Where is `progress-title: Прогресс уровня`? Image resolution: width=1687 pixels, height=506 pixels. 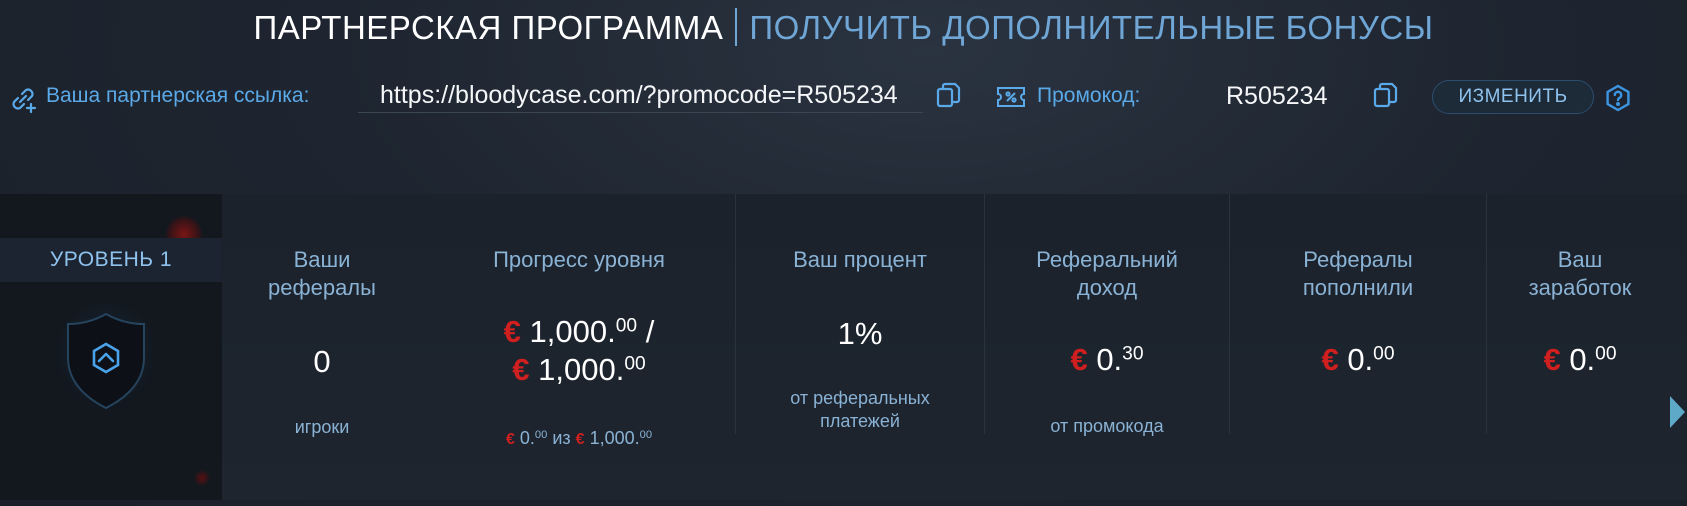
progress-title: Прогресс уровня is located at coordinates (579, 259).